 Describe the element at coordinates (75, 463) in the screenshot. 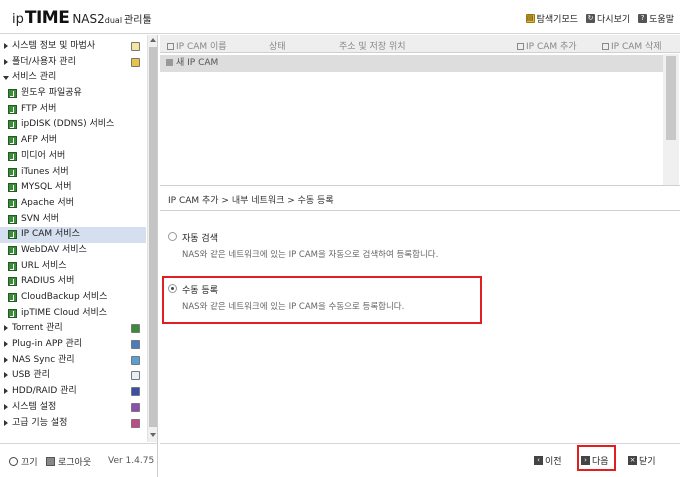

I see `logout-label: 로그아웃` at that location.